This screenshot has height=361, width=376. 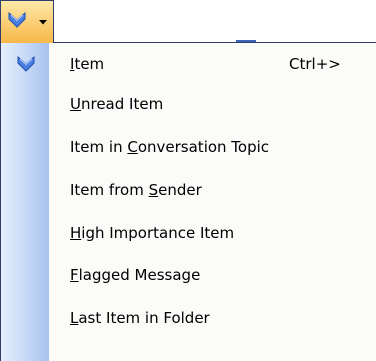 What do you see at coordinates (188, 104) in the screenshot?
I see `menu-item-unread-item: Unread Item` at bounding box center [188, 104].